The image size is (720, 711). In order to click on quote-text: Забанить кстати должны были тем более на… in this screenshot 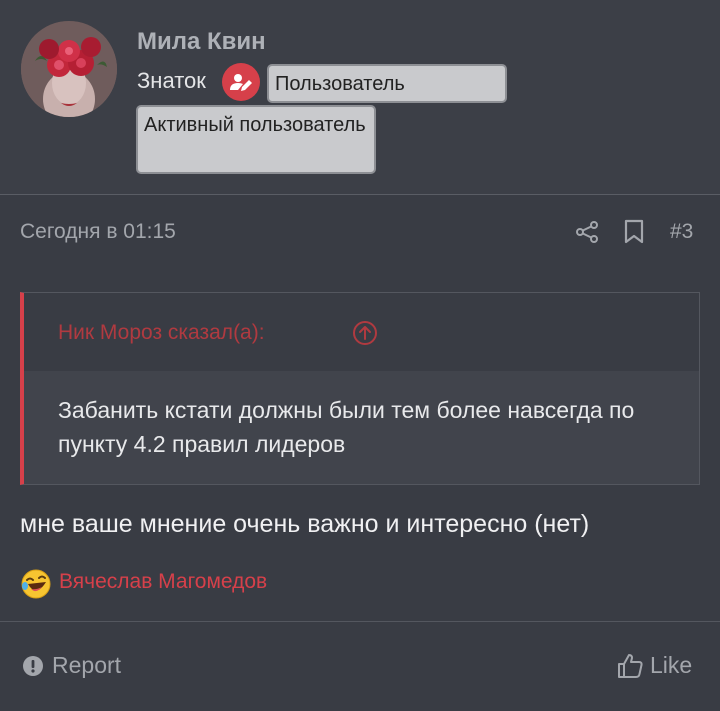, I will do `click(346, 427)`.